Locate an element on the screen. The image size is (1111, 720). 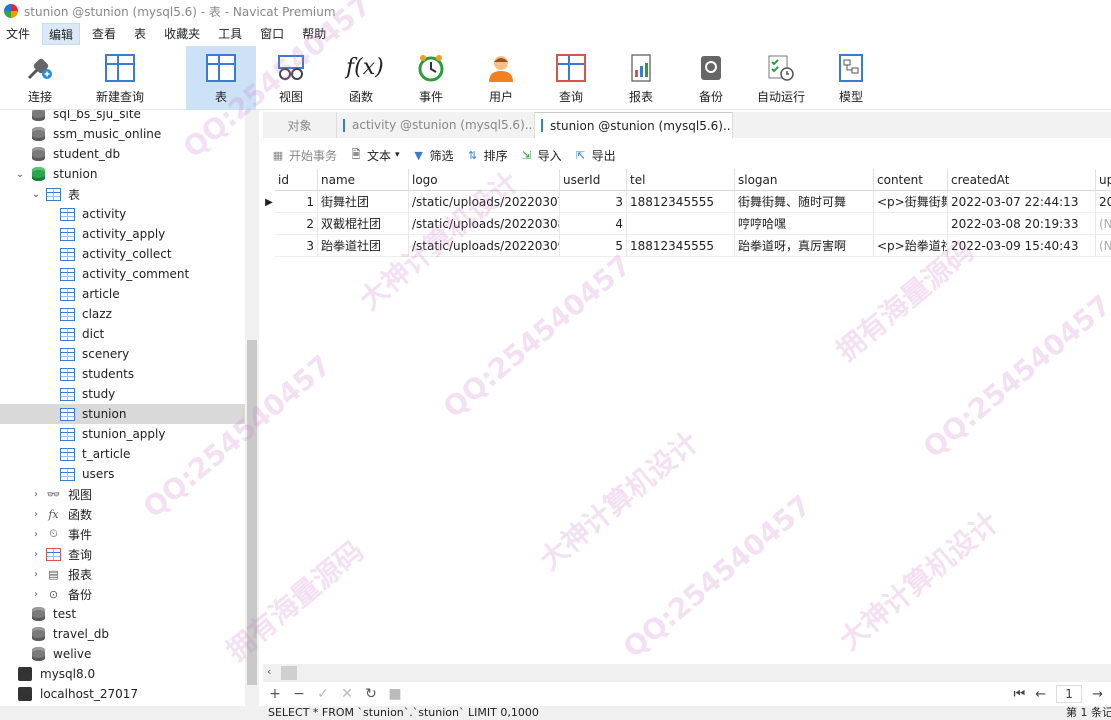
menu-file: 文件 is located at coordinates (18, 34).